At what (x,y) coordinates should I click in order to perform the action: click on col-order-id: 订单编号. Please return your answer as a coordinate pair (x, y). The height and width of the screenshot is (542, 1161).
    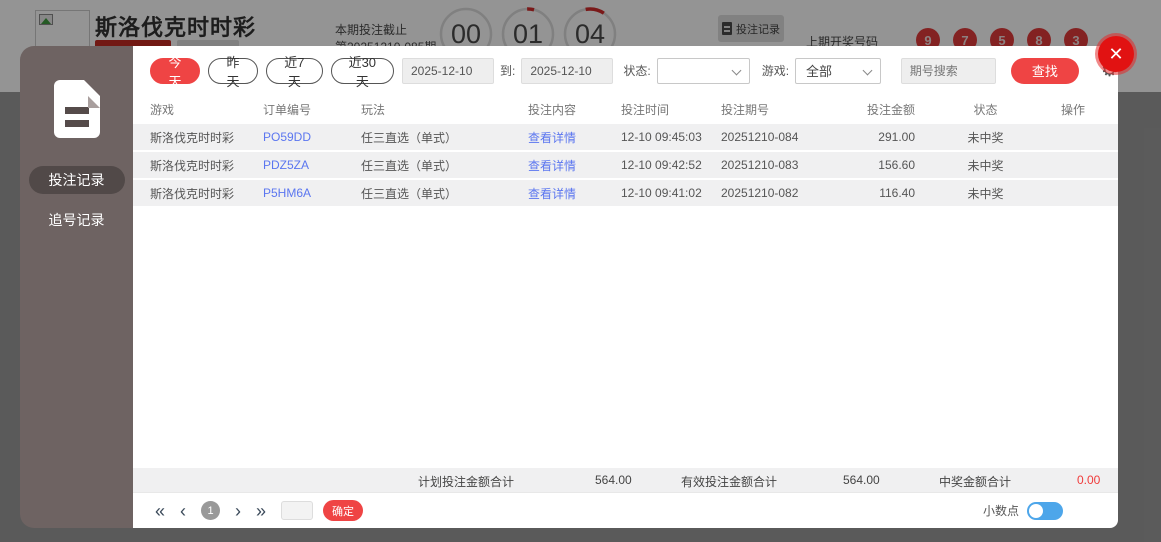
    Looking at the image, I should click on (287, 109).